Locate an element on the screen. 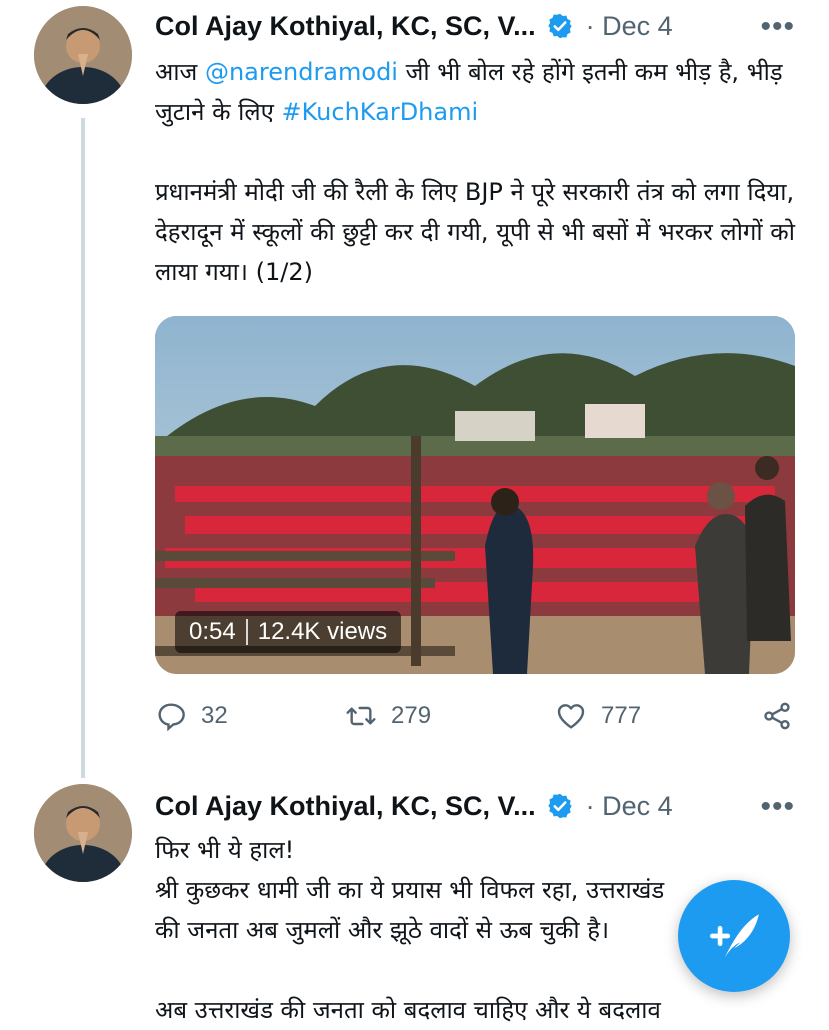  retweet-button: 279 is located at coordinates (388, 716).